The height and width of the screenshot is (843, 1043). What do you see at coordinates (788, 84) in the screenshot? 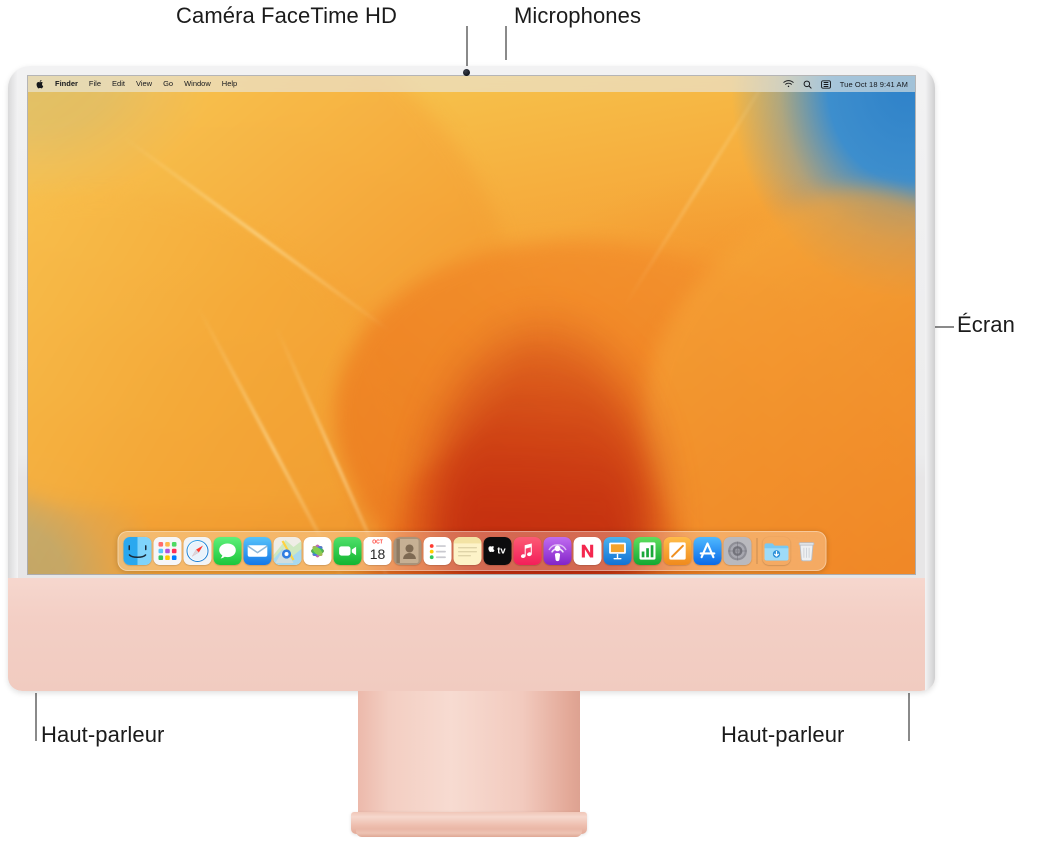
I see `wifi-icon` at bounding box center [788, 84].